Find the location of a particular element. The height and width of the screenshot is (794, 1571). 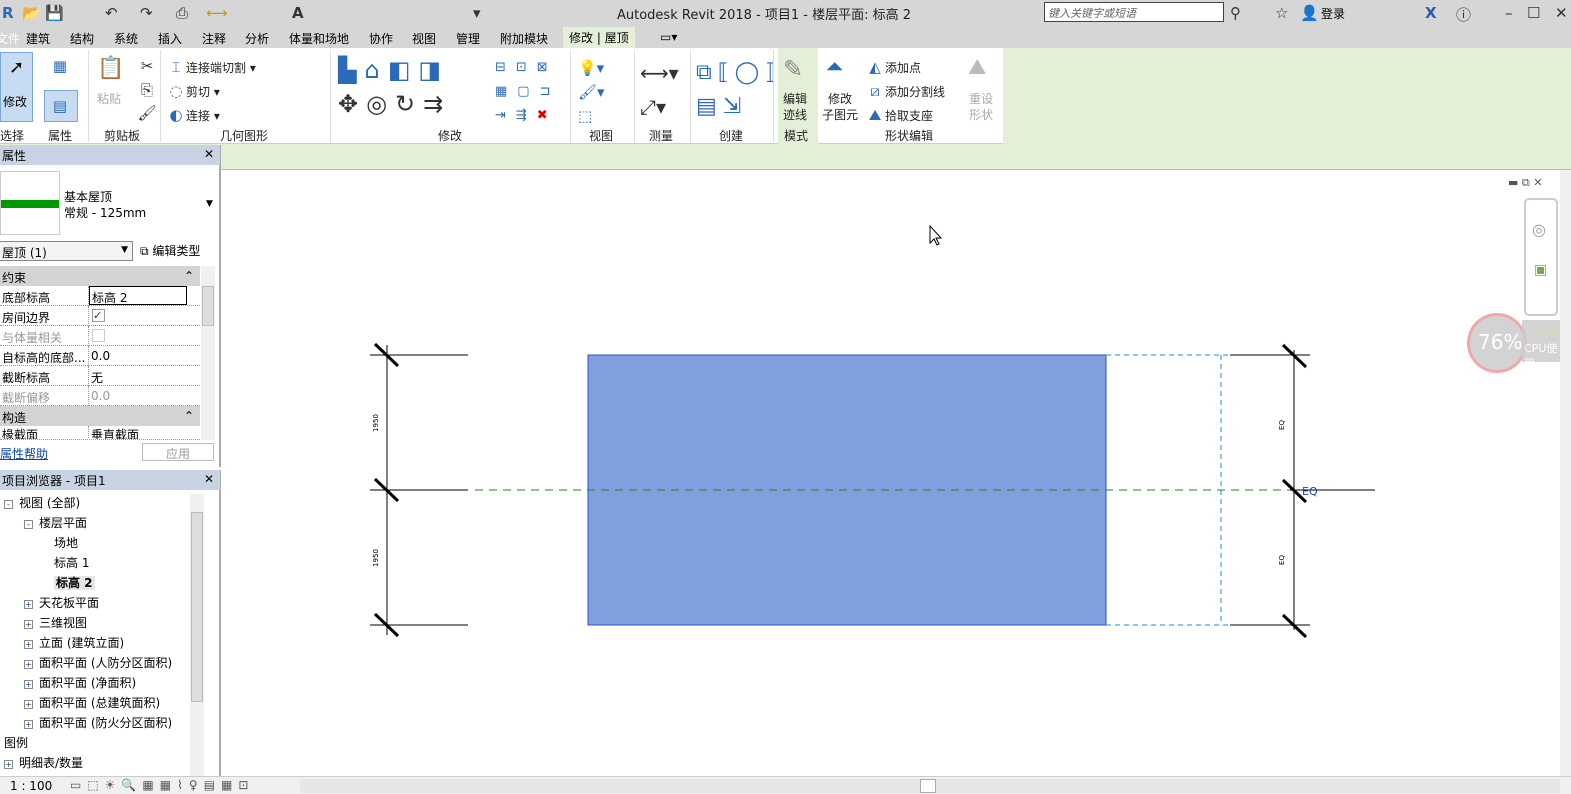

prop-row-base-level: 底部标高 标高 2 is located at coordinates (100, 296).